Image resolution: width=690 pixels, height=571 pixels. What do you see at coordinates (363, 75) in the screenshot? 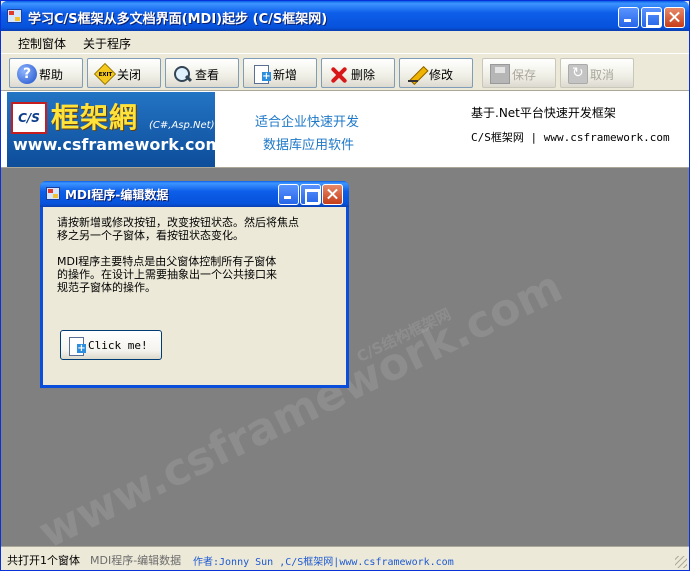
I see `delete-button-label: 删除` at bounding box center [363, 75].